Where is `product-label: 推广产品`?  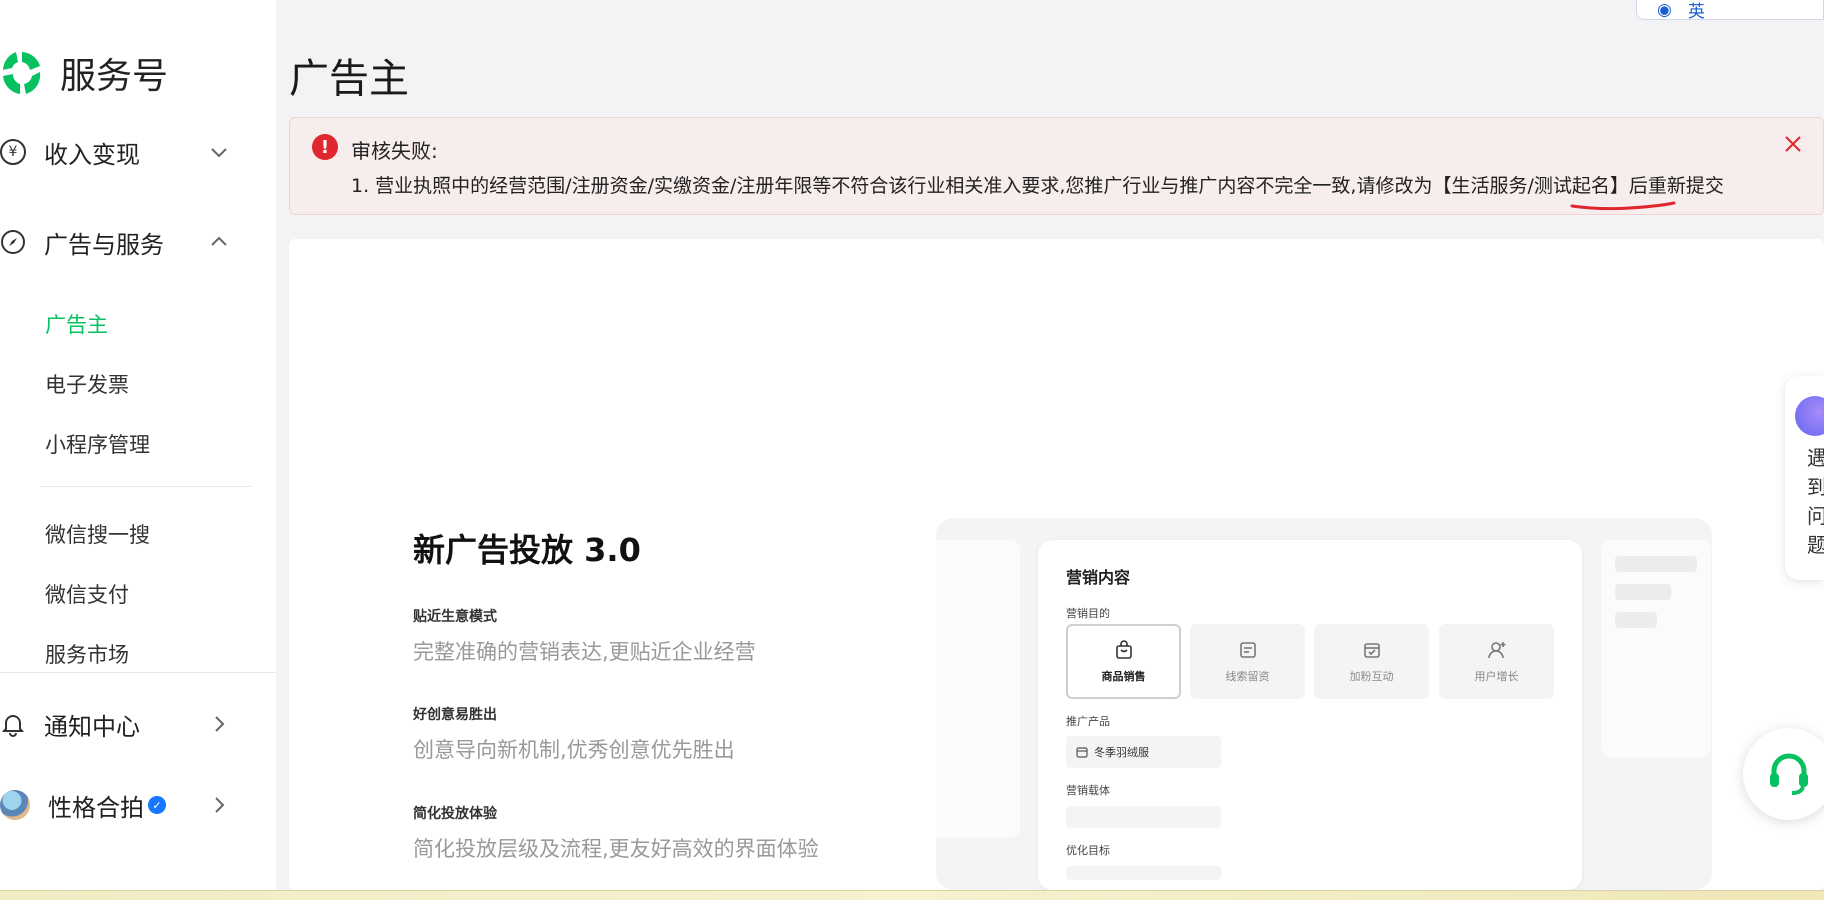 product-label: 推广产品 is located at coordinates (1088, 721).